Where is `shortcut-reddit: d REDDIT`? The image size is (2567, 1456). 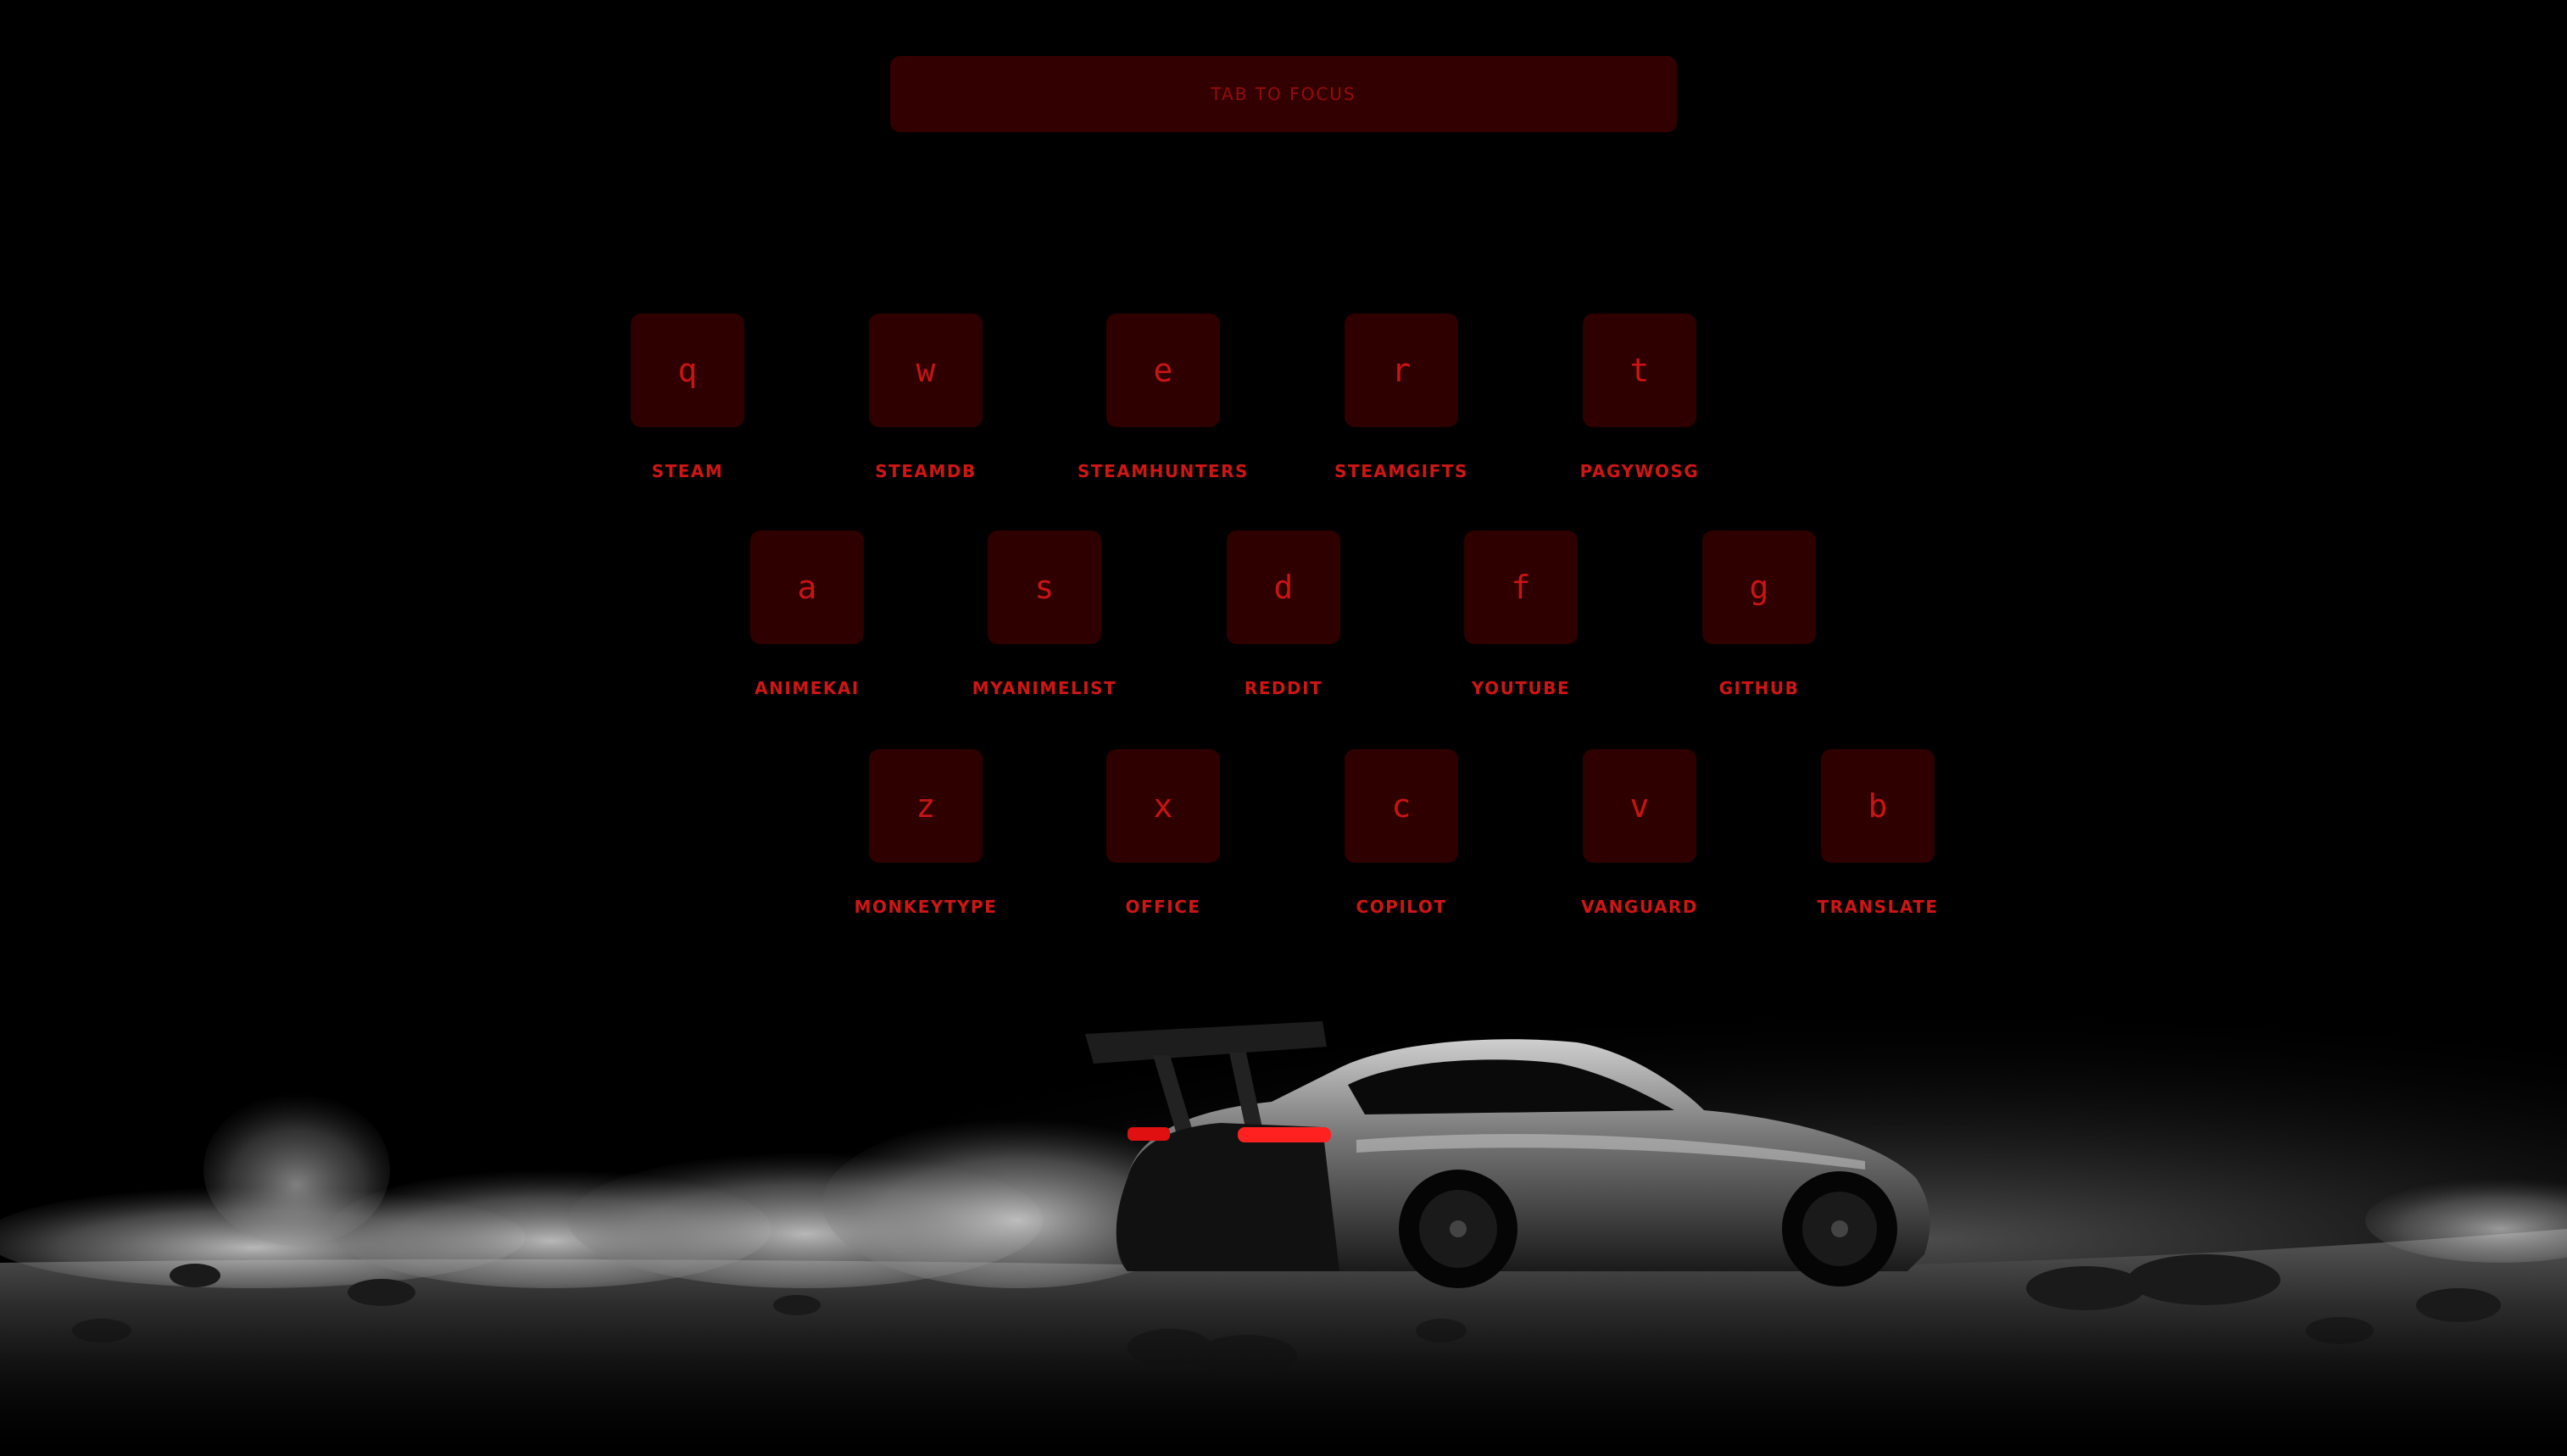
shortcut-reddit: d REDDIT is located at coordinates (1284, 628).